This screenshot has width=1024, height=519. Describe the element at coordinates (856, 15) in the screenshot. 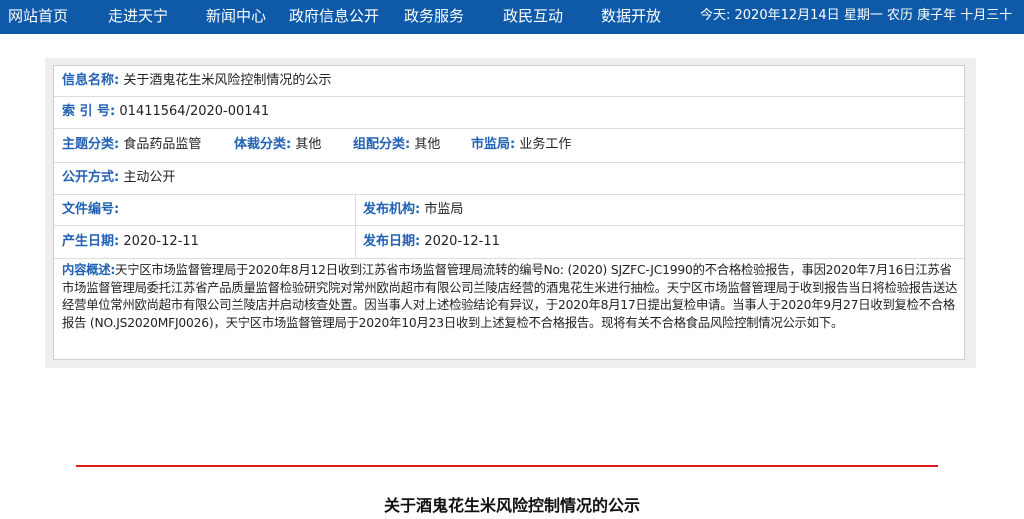

I see `date-display: 今天: 2020年12月14日 星期一 农历 庚子年 十月三十` at that location.